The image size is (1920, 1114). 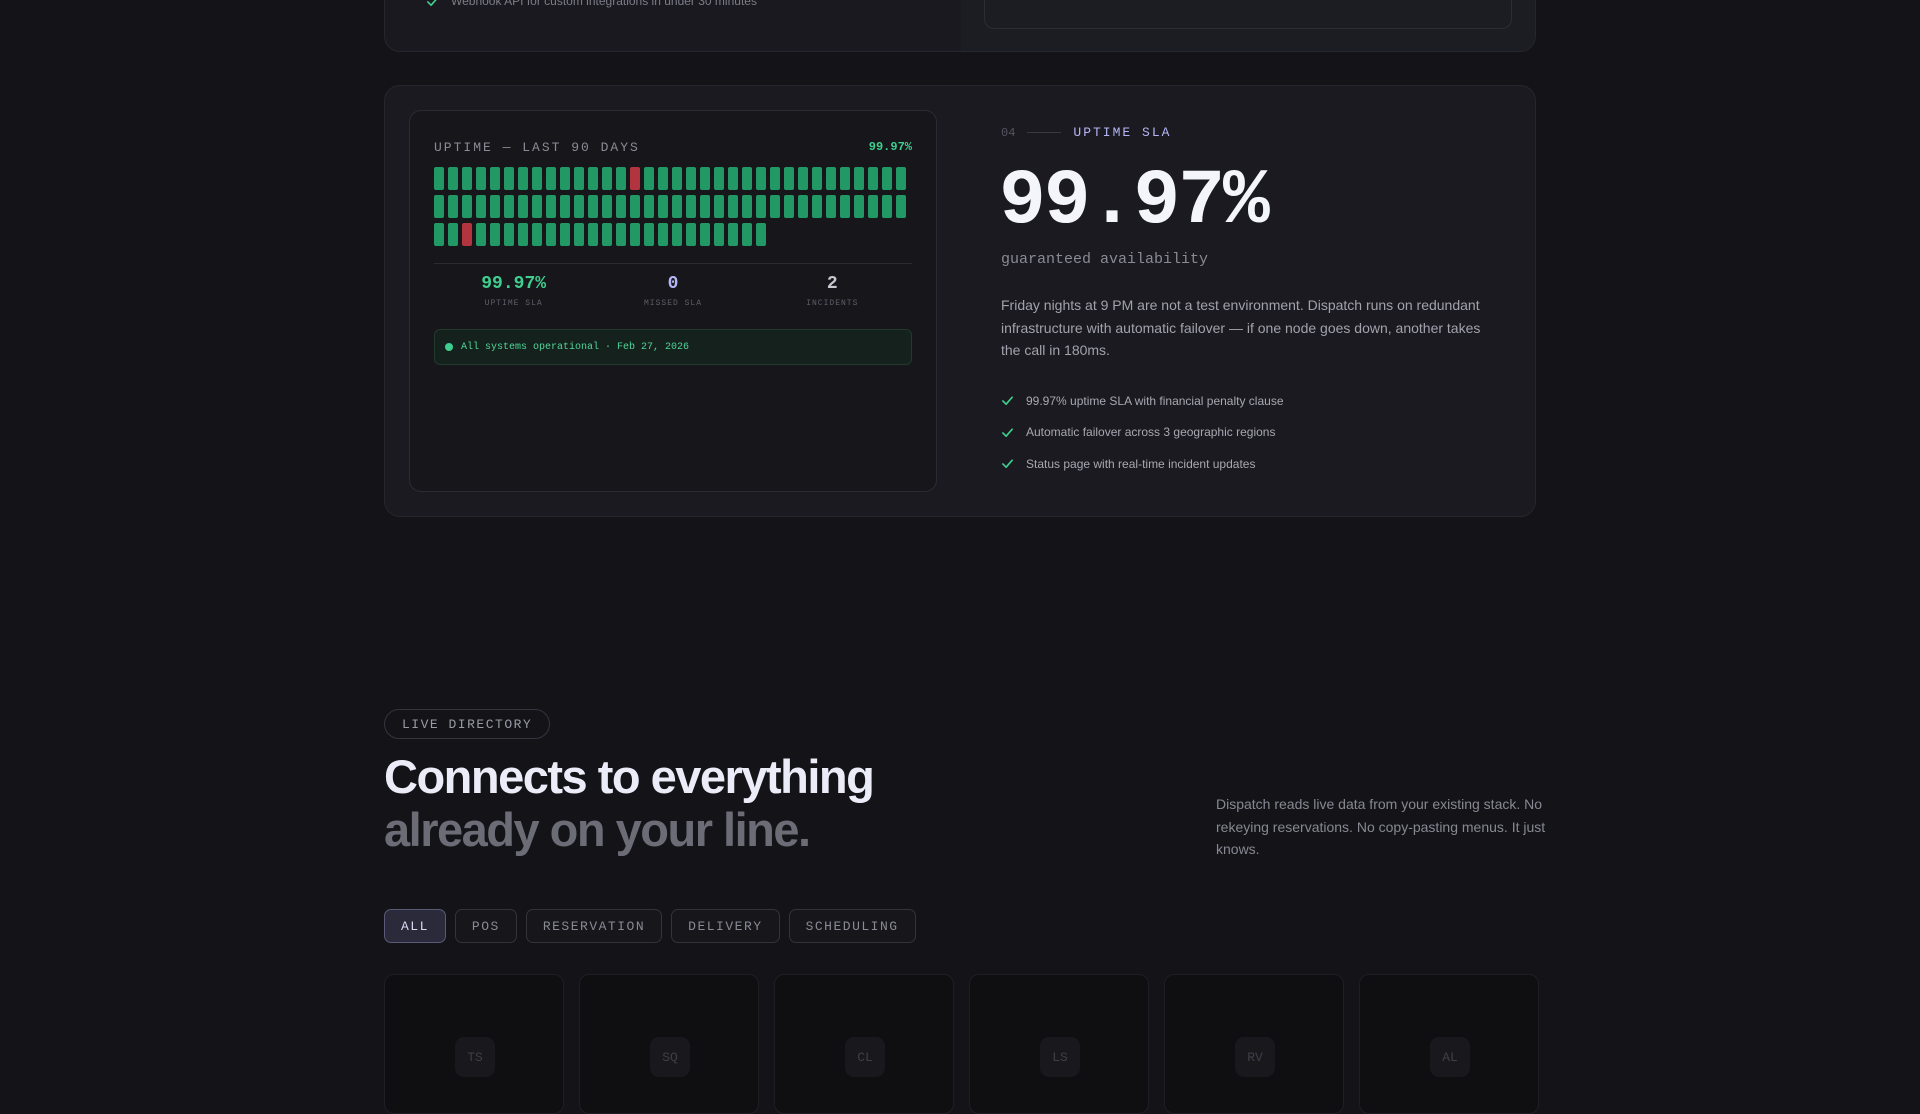 What do you see at coordinates (474, 1044) in the screenshot?
I see `integration-card: TS` at bounding box center [474, 1044].